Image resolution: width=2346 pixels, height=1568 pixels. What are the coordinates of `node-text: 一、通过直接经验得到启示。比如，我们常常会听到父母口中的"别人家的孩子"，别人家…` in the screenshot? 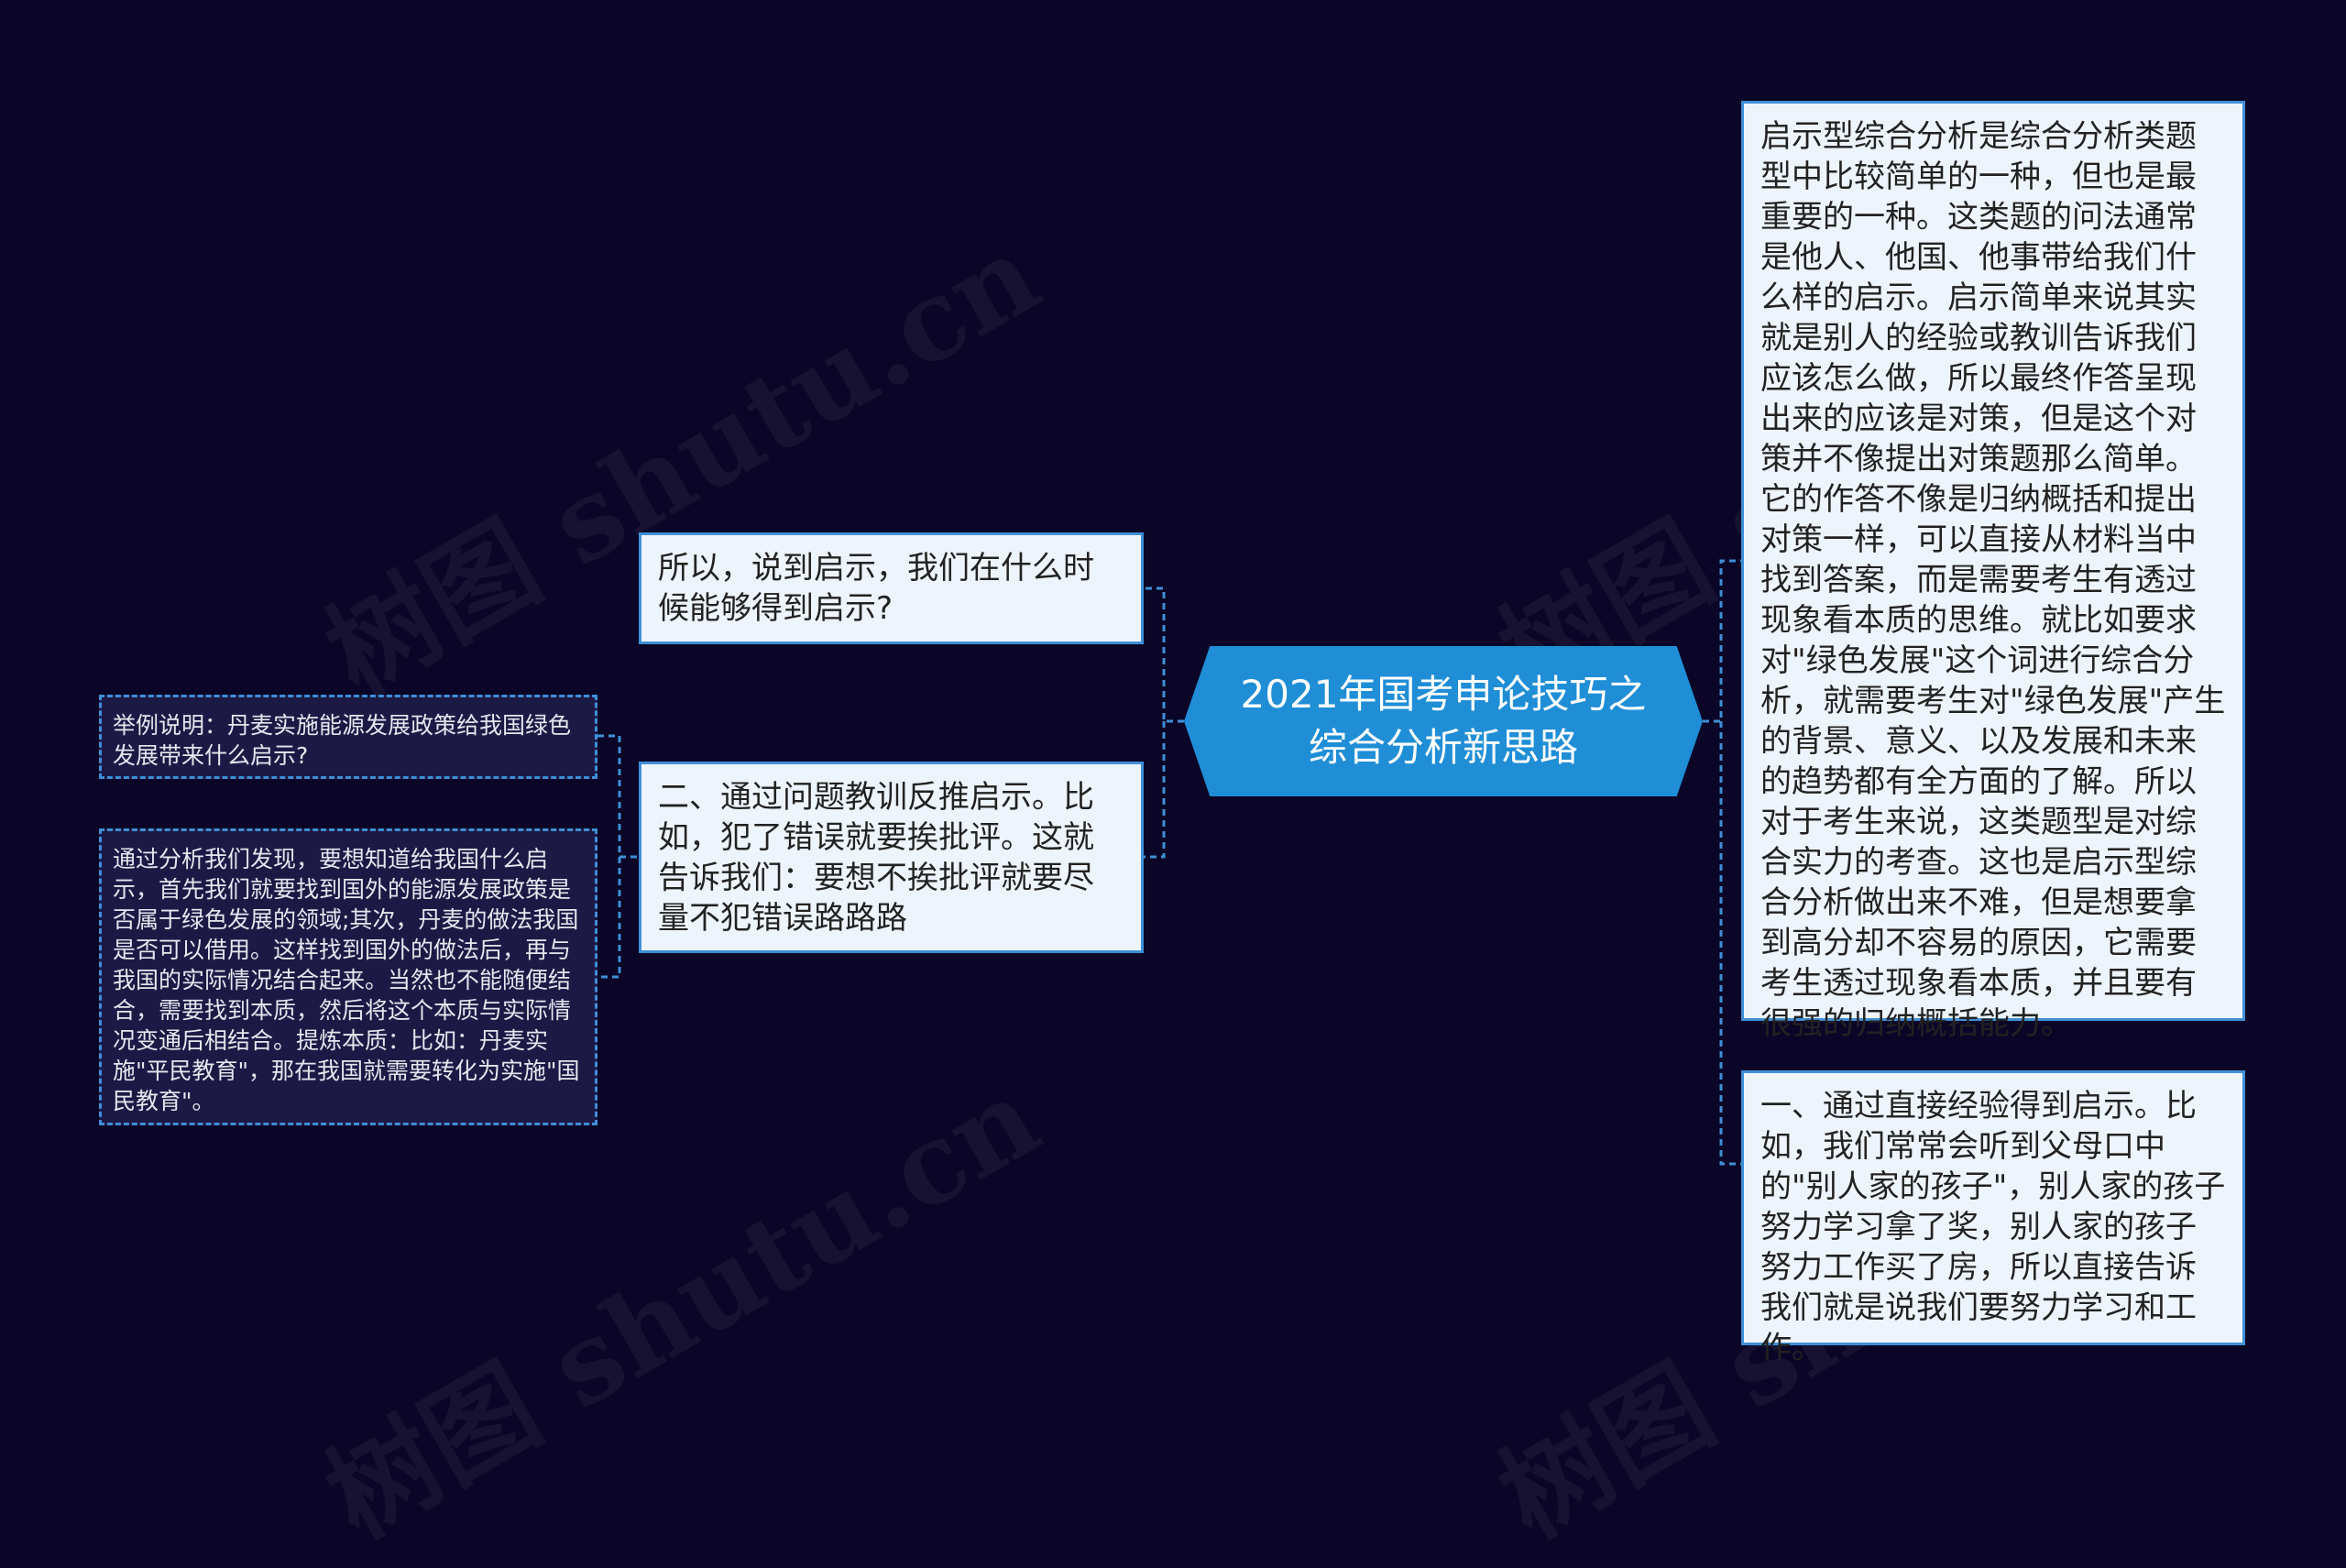 It's located at (1993, 1227).